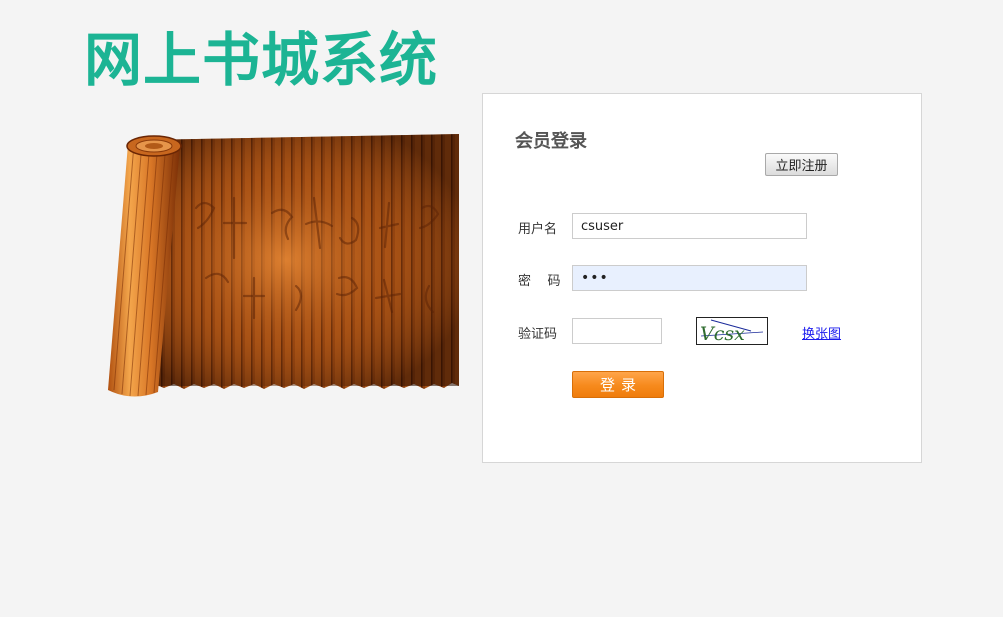 The height and width of the screenshot is (617, 1003). Describe the element at coordinates (283, 265) in the screenshot. I see `bamboo-scroll-illustration` at that location.